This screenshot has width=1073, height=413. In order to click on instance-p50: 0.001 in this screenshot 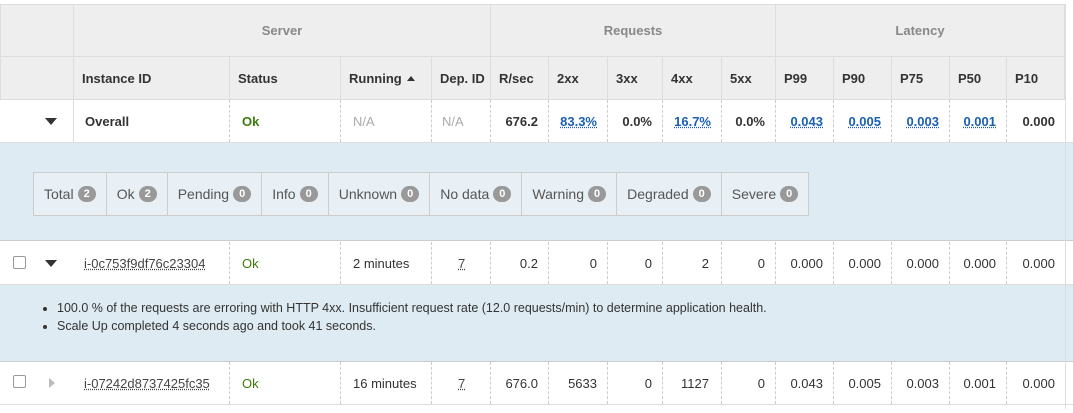, I will do `click(977, 383)`.